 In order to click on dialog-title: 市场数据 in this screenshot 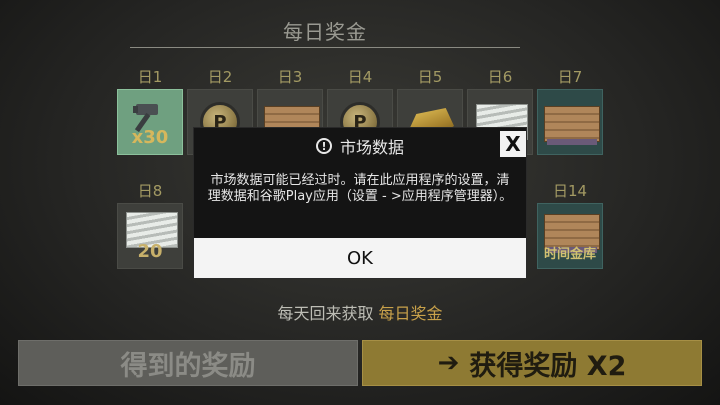, I will do `click(371, 147)`.